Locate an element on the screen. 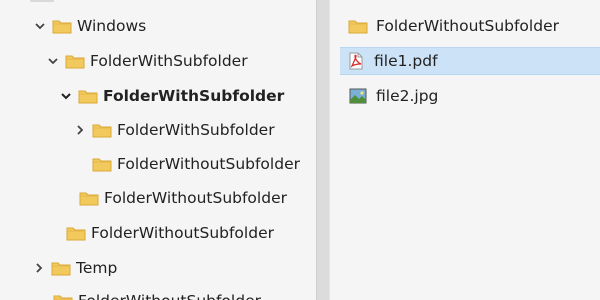 The height and width of the screenshot is (300, 600). tree-item-windows: Windows is located at coordinates (89, 26).